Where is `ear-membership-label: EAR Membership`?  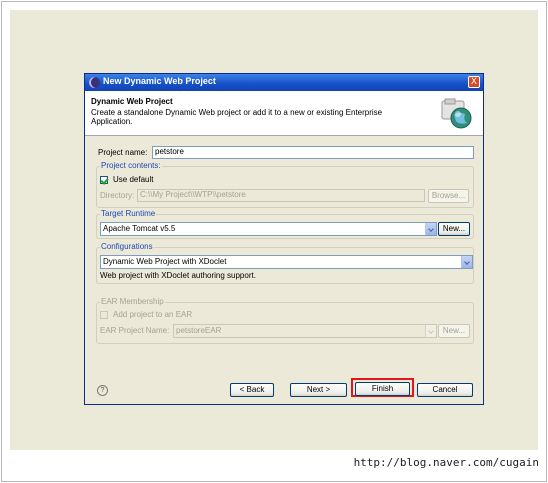
ear-membership-label: EAR Membership is located at coordinates (132, 301).